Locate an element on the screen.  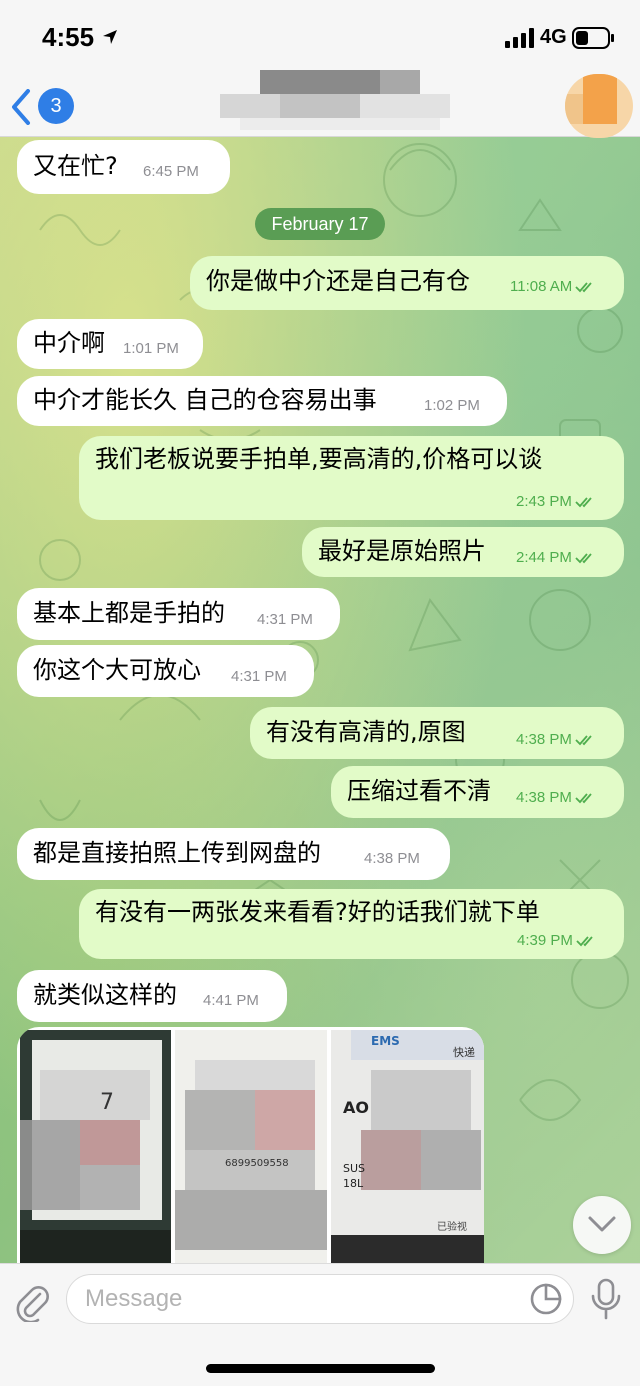
label-text-sus: SUS is located at coordinates (354, 1168).